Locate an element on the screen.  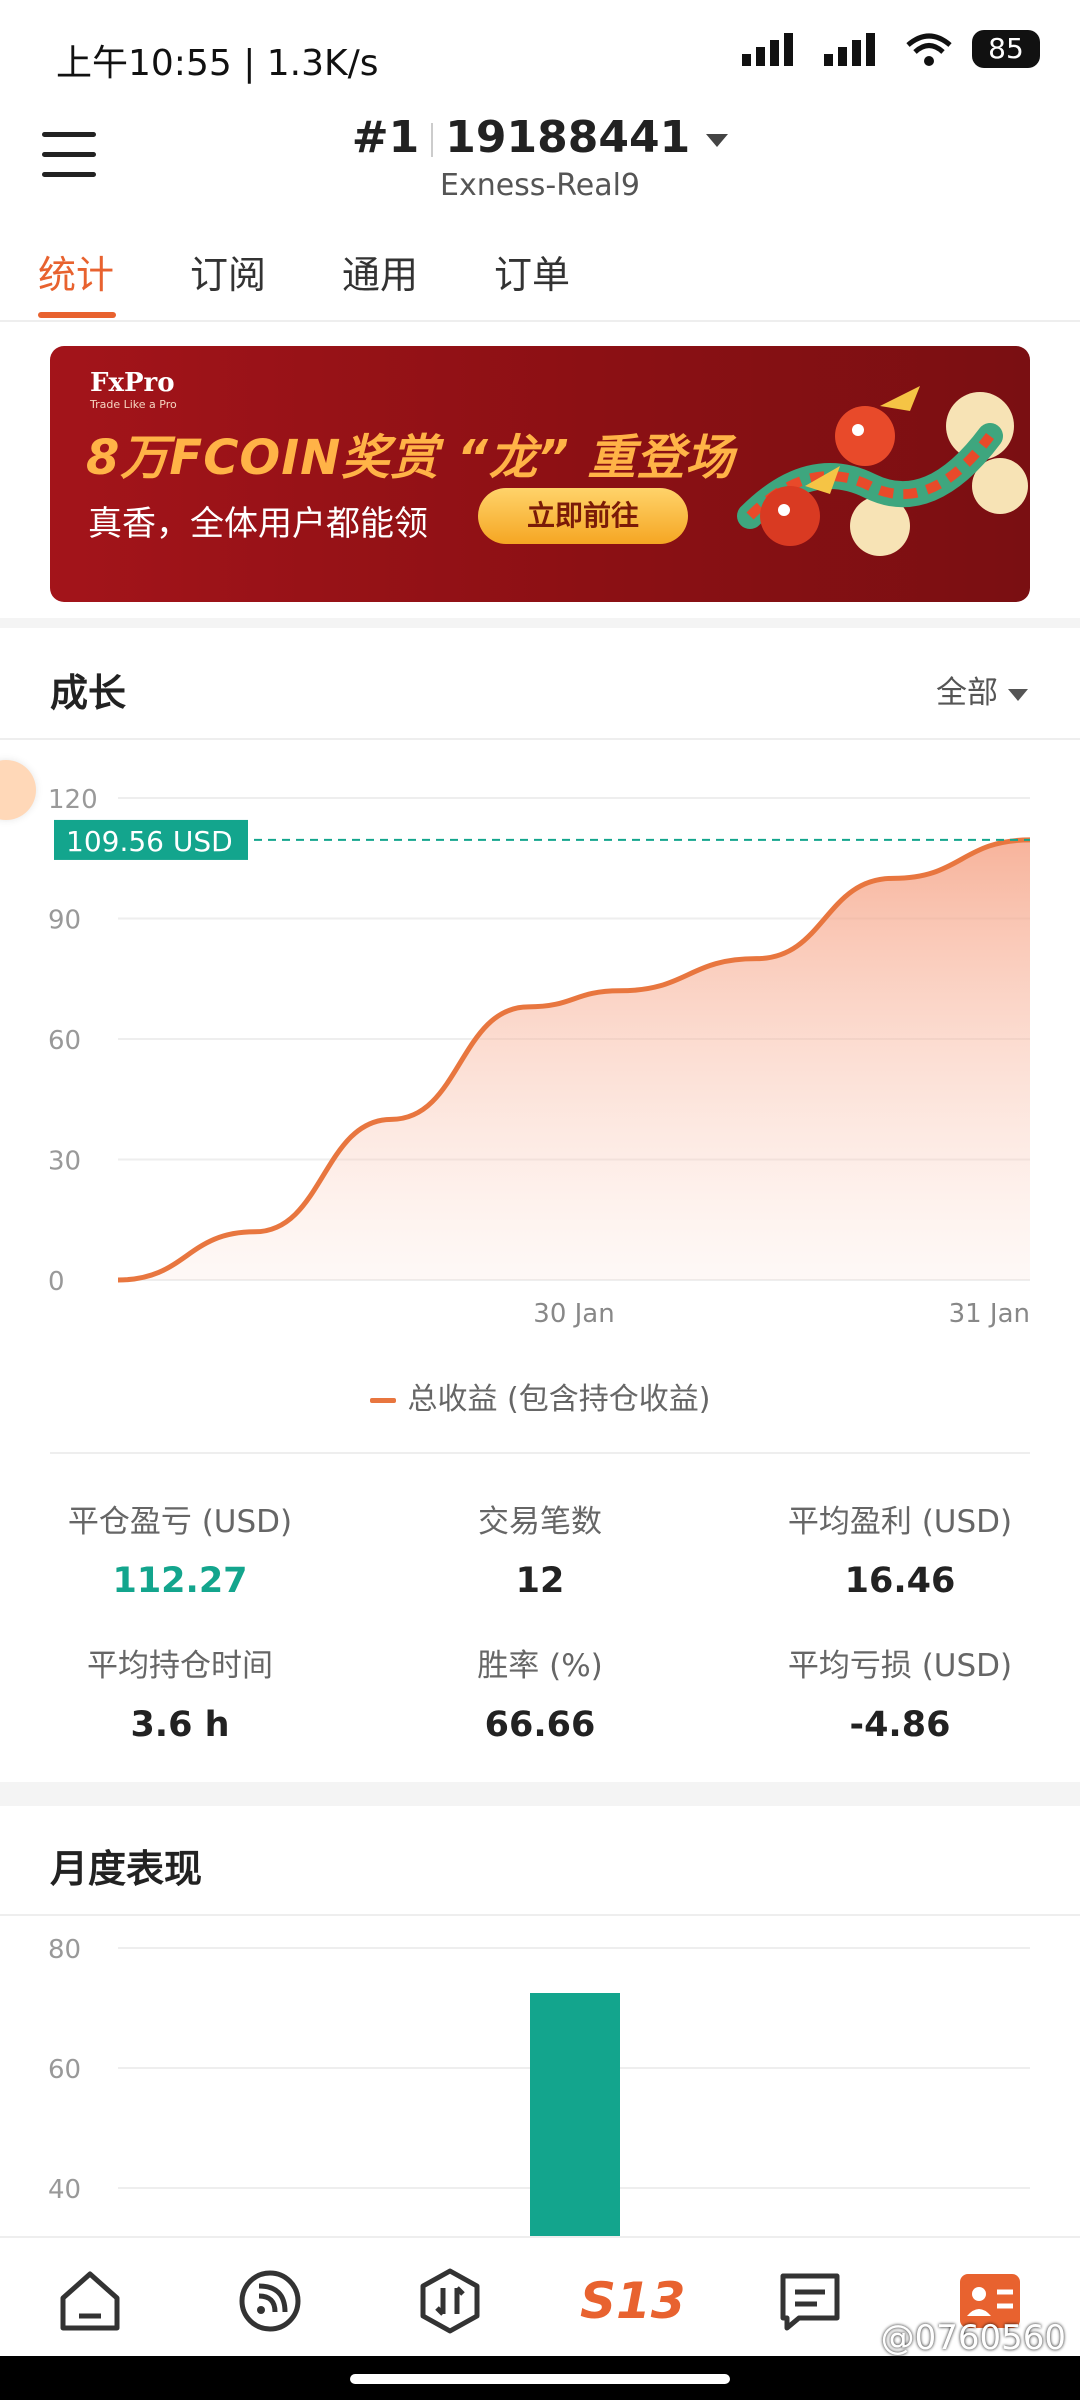
stat-value: 112.27 is located at coordinates (180, 1581).